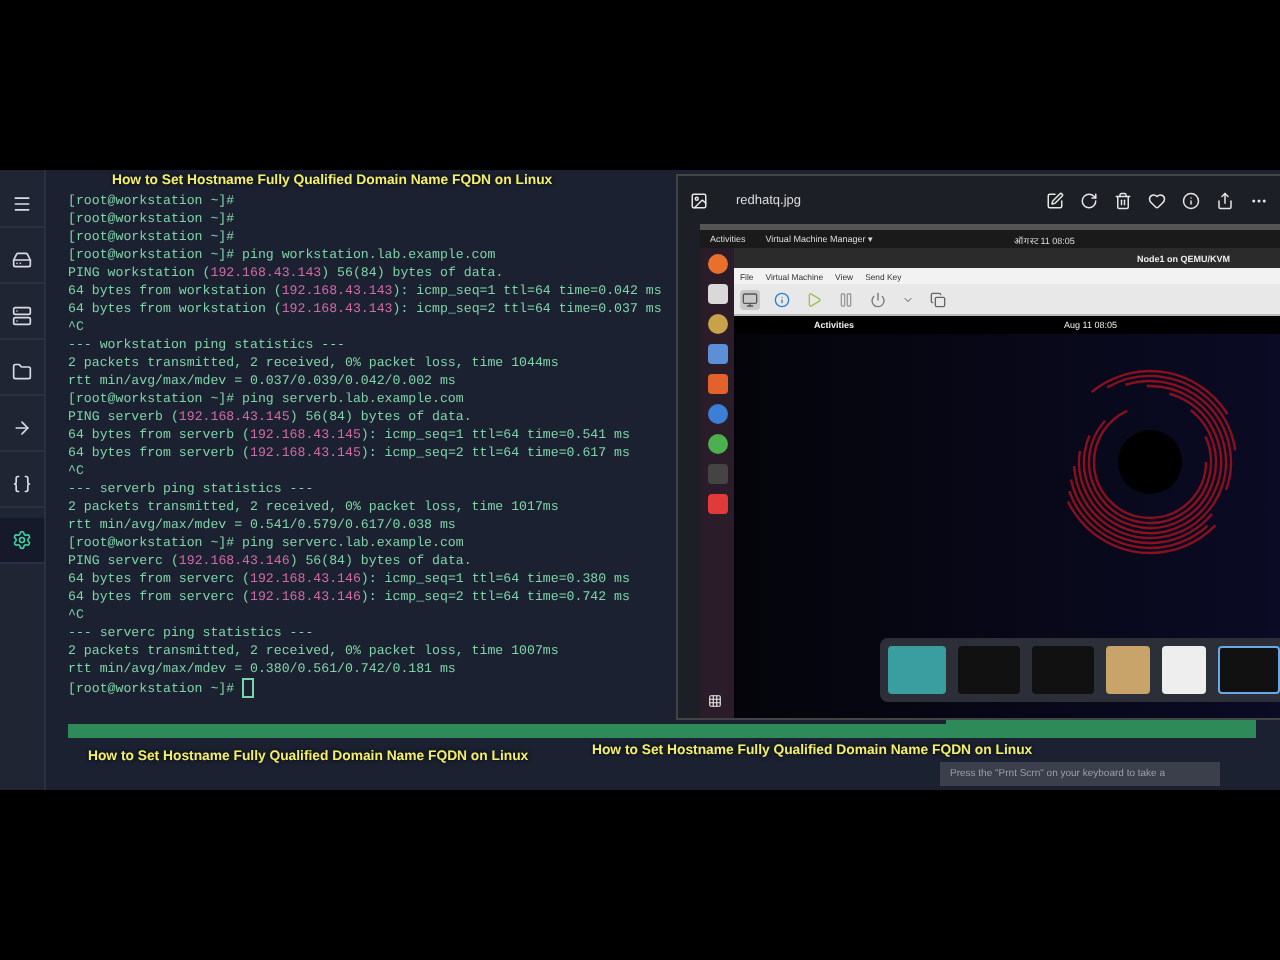 This screenshot has width=1280, height=960. Describe the element at coordinates (846, 299) in the screenshot. I see `pause-icon` at that location.